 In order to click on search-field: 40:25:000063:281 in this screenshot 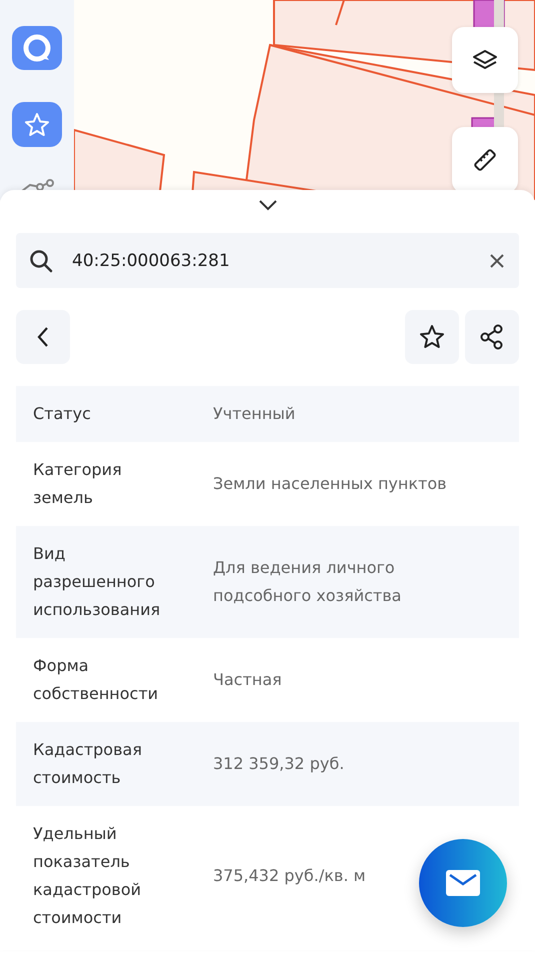, I will do `click(267, 260)`.